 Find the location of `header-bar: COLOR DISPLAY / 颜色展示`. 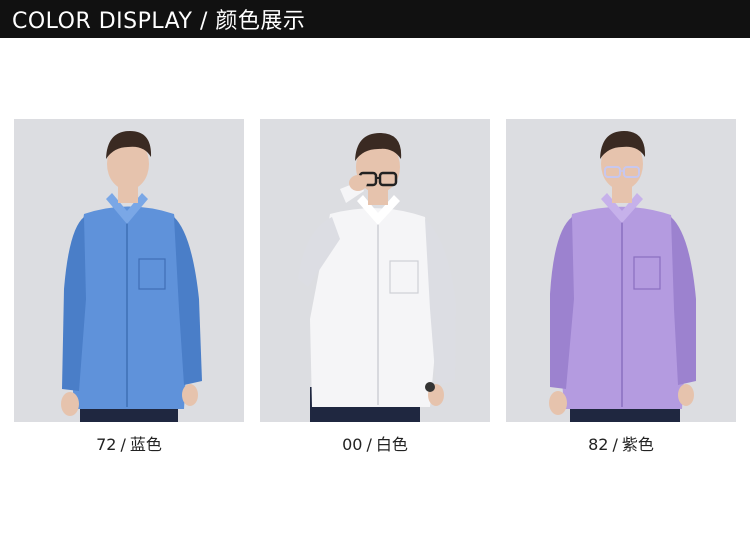

header-bar: COLOR DISPLAY / 颜色展示 is located at coordinates (375, 19).